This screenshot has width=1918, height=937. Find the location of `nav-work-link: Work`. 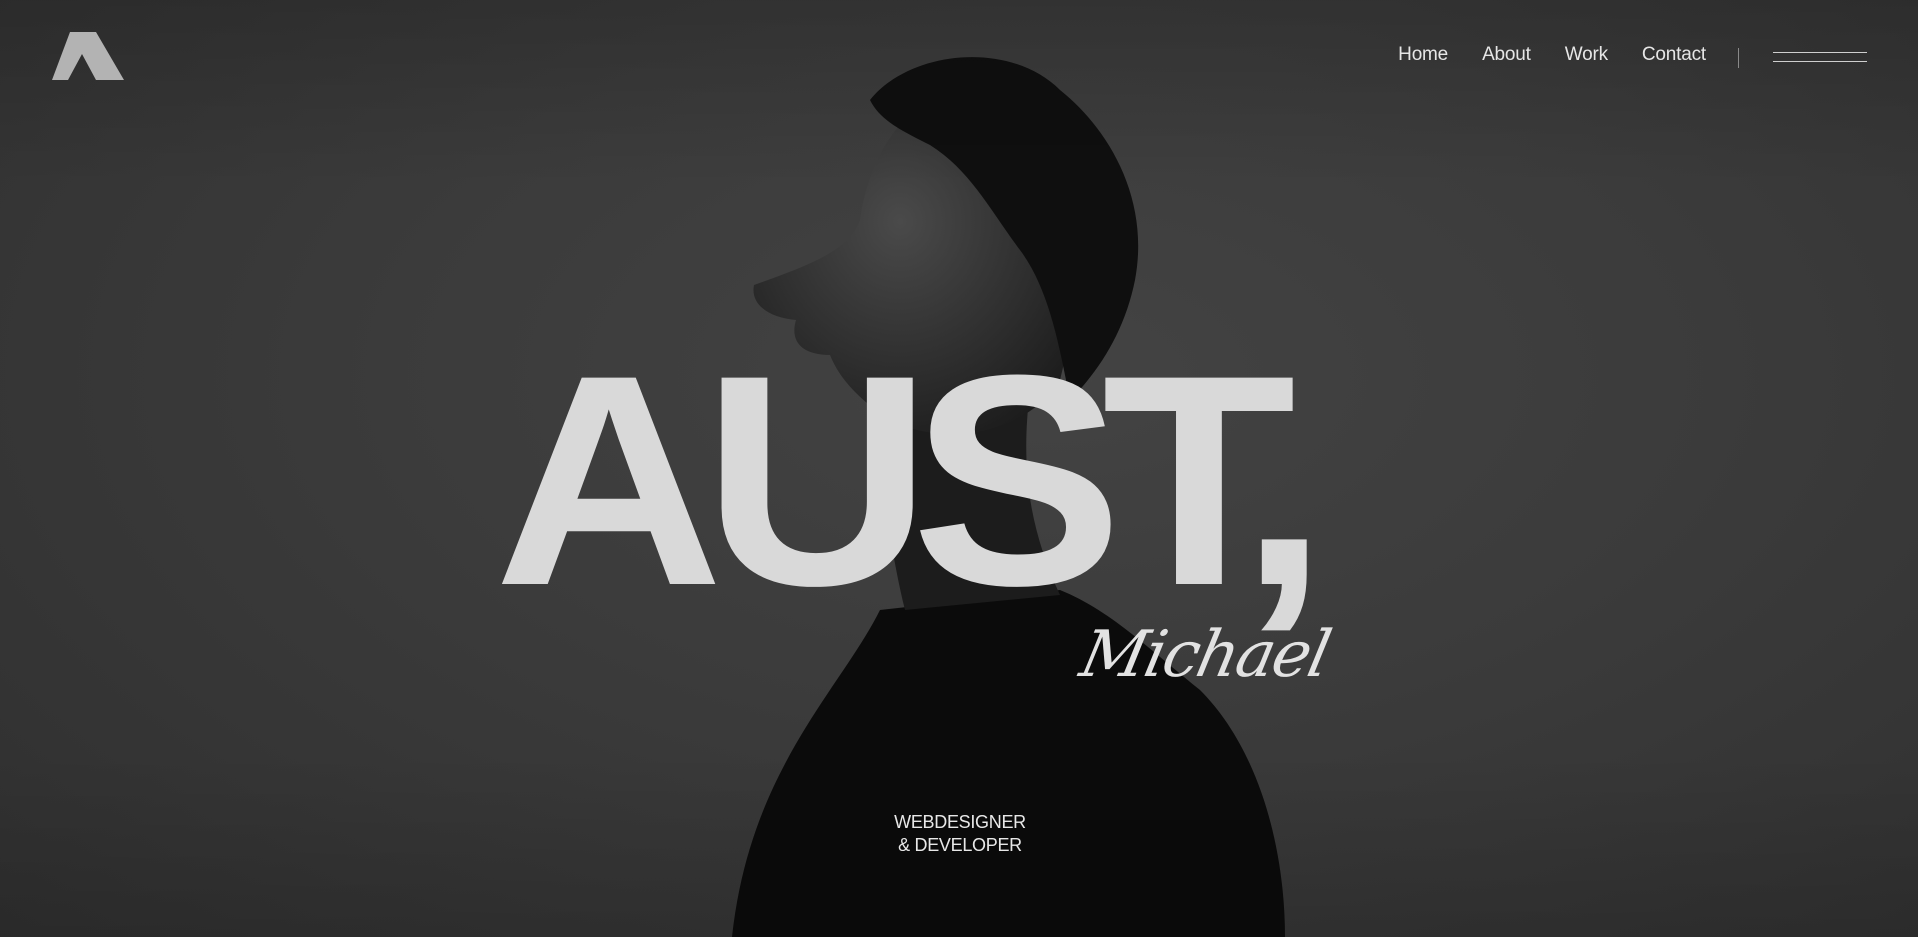

nav-work-link: Work is located at coordinates (1586, 55).